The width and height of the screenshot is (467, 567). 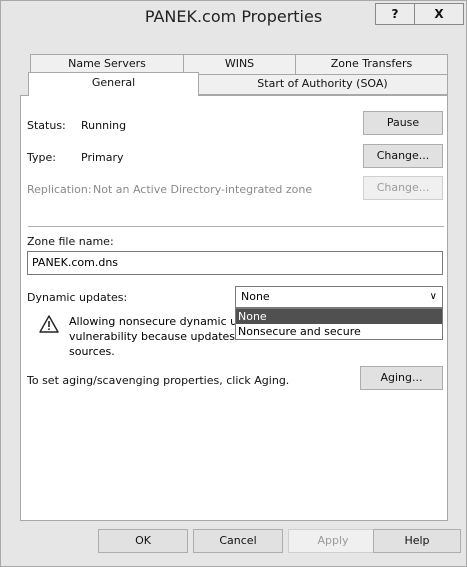 What do you see at coordinates (143, 541) in the screenshot?
I see `ok-button: OK` at bounding box center [143, 541].